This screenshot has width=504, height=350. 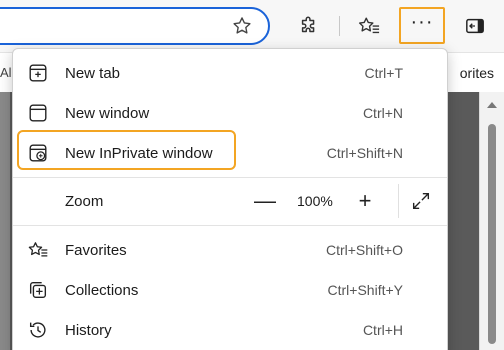 I want to click on zoom-separator, so click(x=398, y=201).